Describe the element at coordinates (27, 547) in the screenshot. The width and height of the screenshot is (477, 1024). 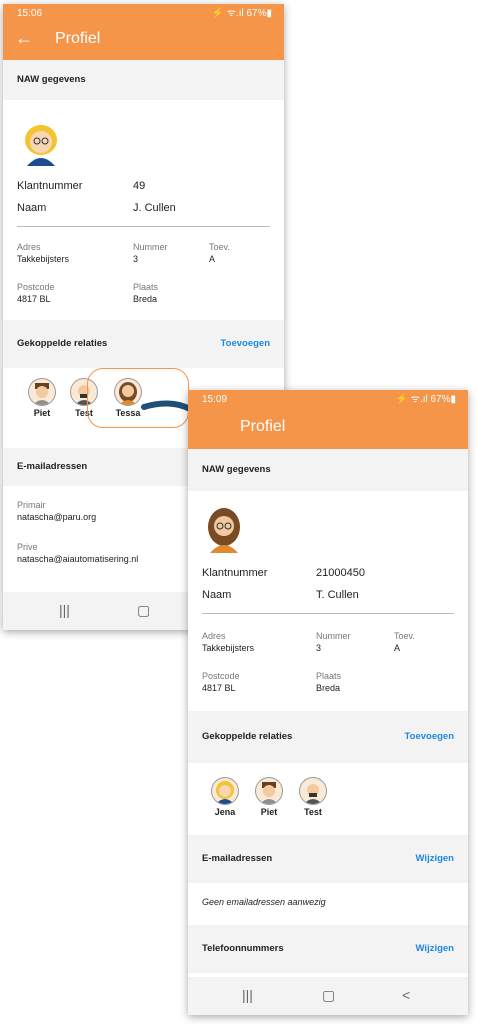
I see `prive-label: Prive` at that location.